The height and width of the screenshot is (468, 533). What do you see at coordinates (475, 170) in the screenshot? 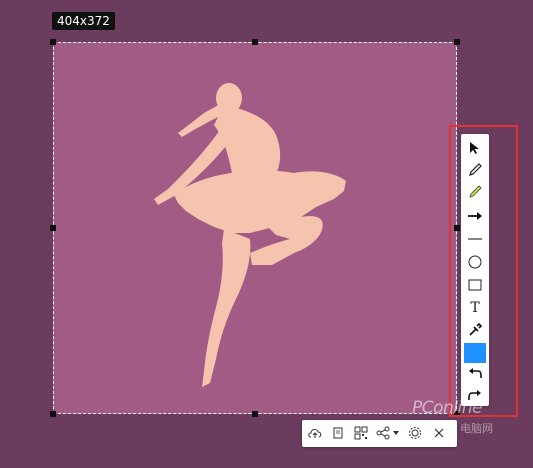
I see `pencil-icon` at bounding box center [475, 170].